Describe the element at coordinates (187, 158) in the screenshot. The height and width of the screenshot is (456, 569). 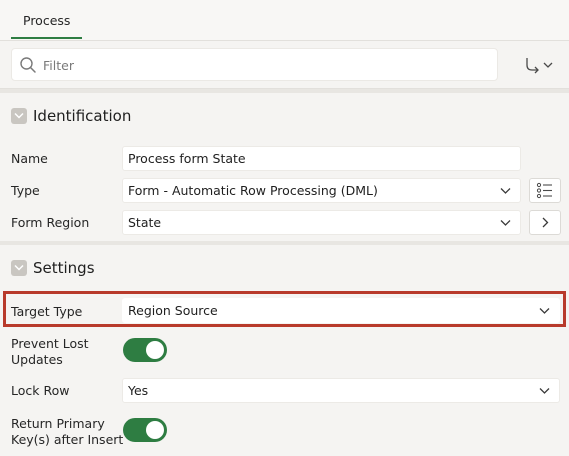
I see `name-value: Process form State` at that location.